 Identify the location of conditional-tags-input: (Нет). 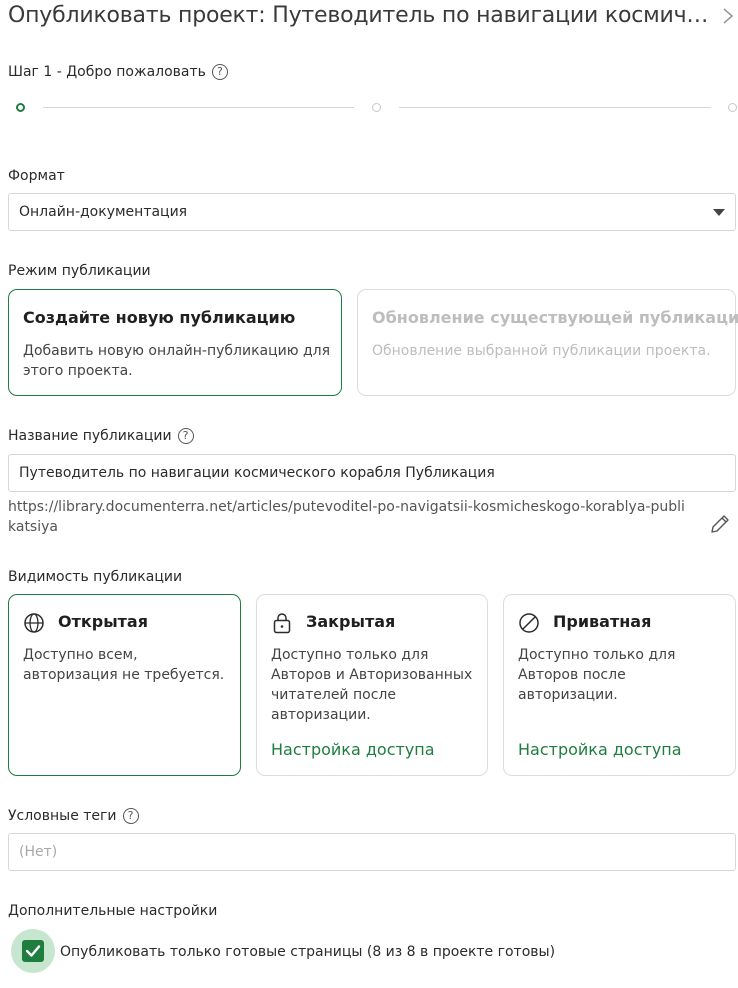
(372, 852).